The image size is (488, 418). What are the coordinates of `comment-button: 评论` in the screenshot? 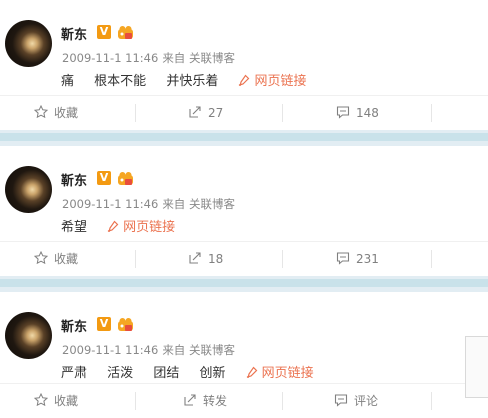 It's located at (356, 401).